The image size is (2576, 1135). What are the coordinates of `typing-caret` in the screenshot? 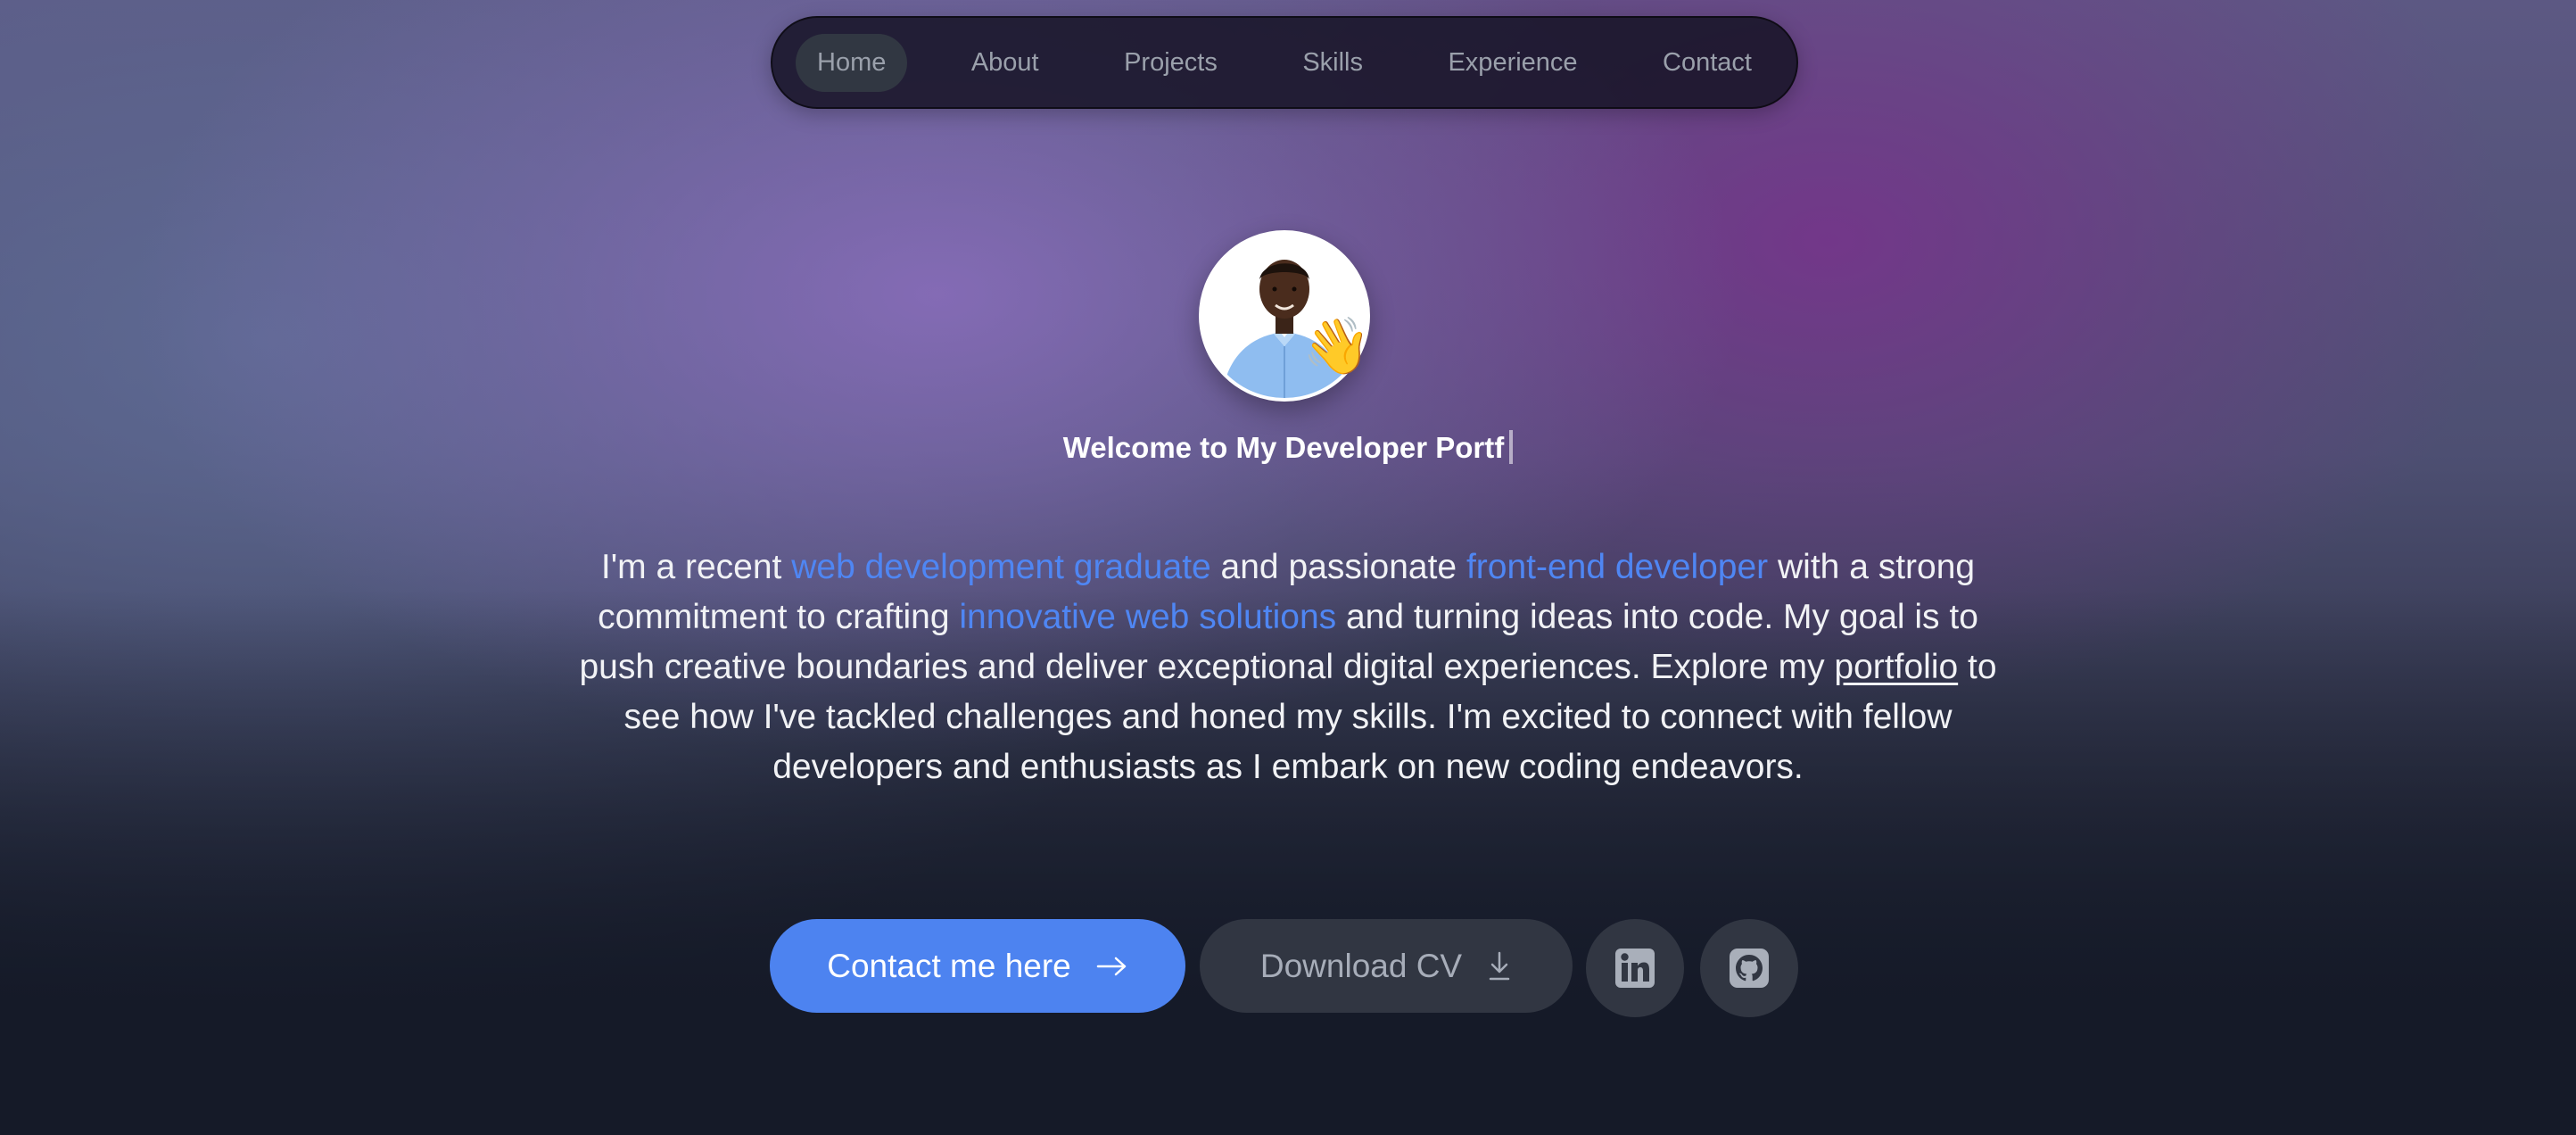 It's located at (1511, 447).